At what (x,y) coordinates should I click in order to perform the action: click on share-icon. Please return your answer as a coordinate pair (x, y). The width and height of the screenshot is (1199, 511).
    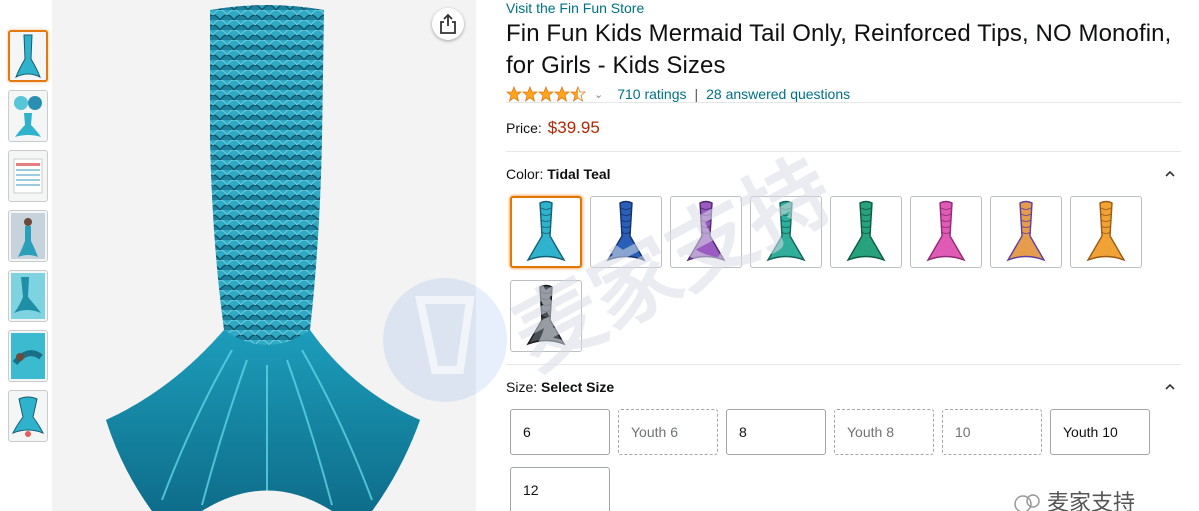
    Looking at the image, I should click on (448, 24).